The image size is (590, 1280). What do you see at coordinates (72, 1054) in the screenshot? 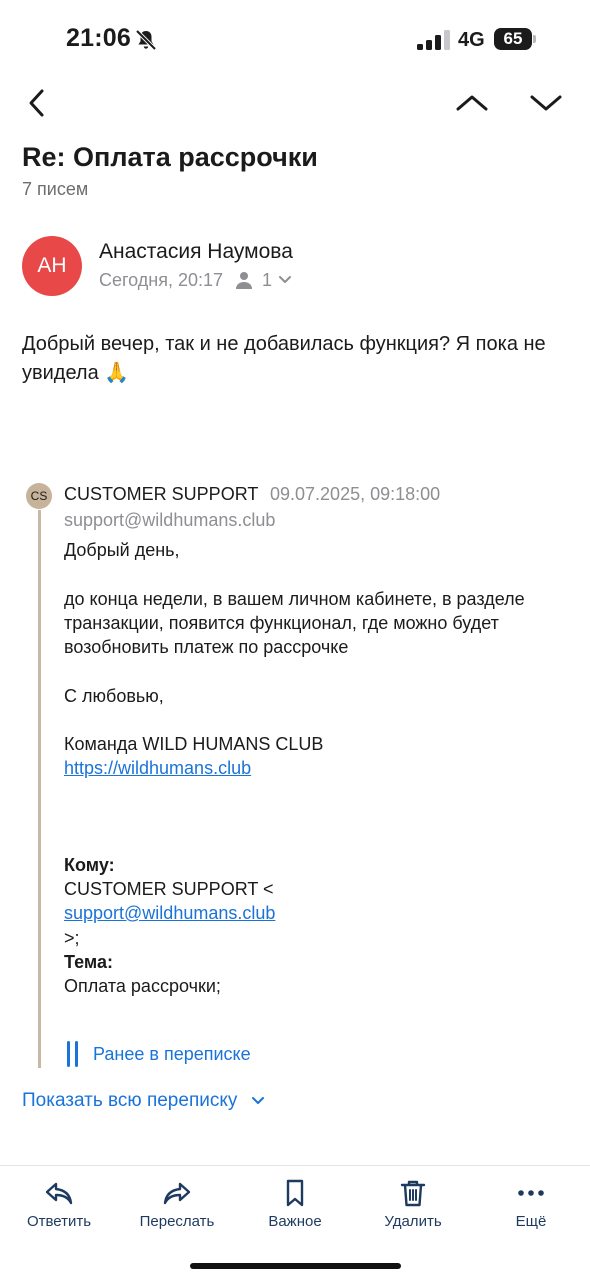
I see `double-bar-icon` at bounding box center [72, 1054].